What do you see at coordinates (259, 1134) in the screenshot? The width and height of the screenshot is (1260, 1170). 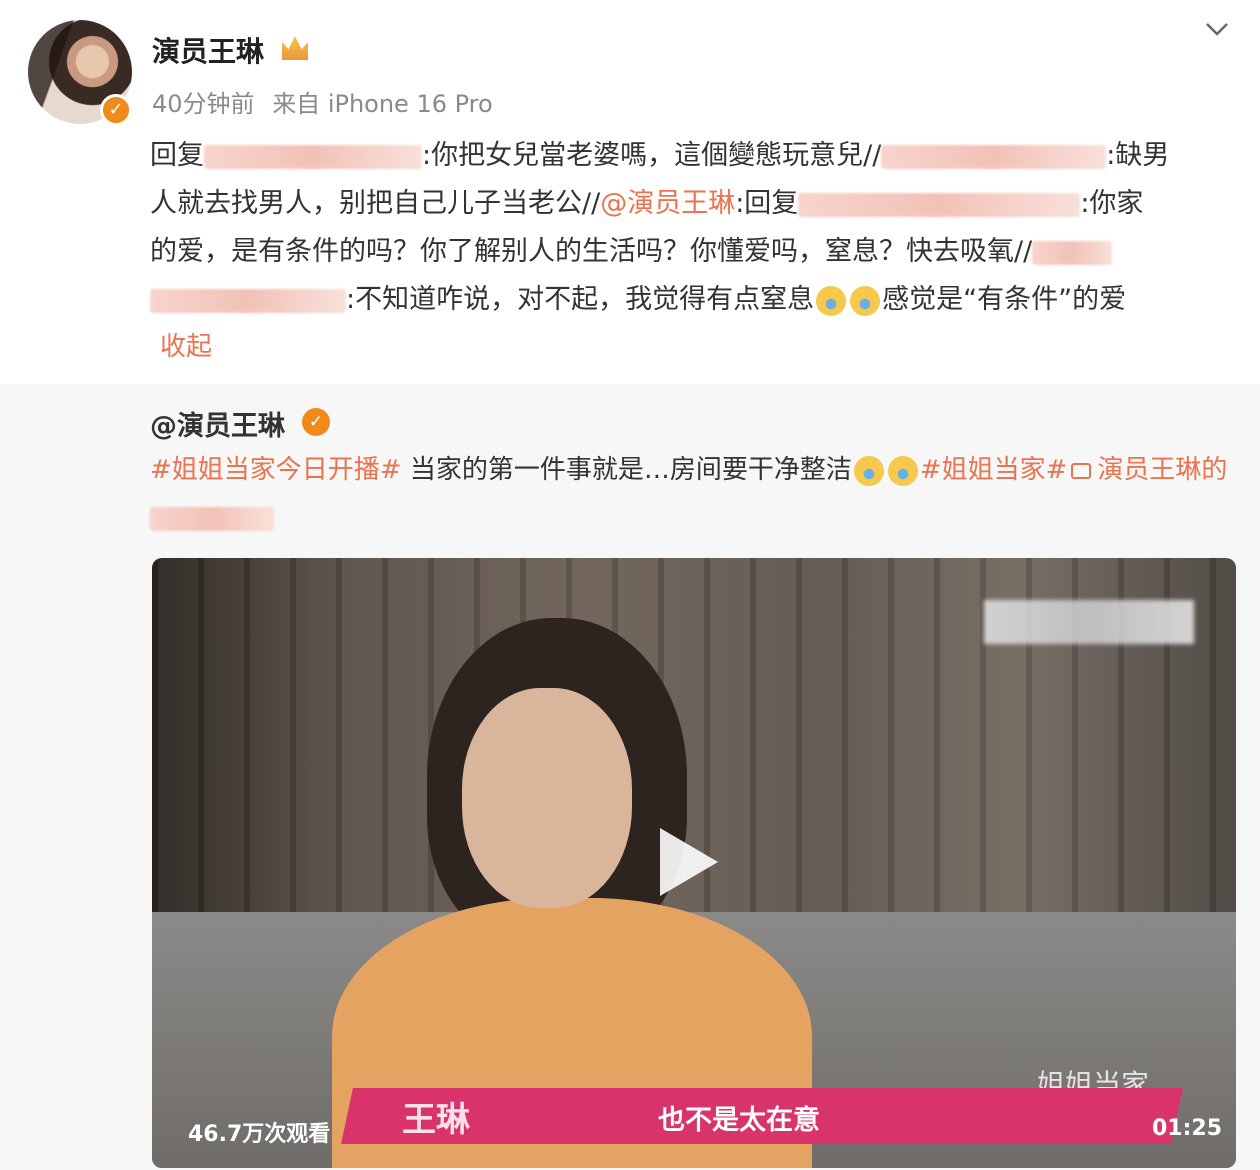 I see `view-count: 46.7万次观看` at bounding box center [259, 1134].